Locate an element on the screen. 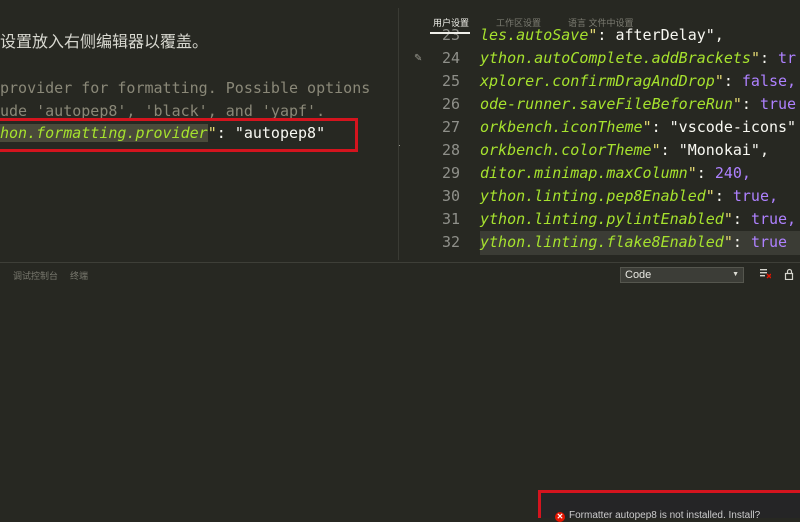 This screenshot has height=522, width=800. setting-key: ython.linting.flake8Enabled is located at coordinates (602, 242).